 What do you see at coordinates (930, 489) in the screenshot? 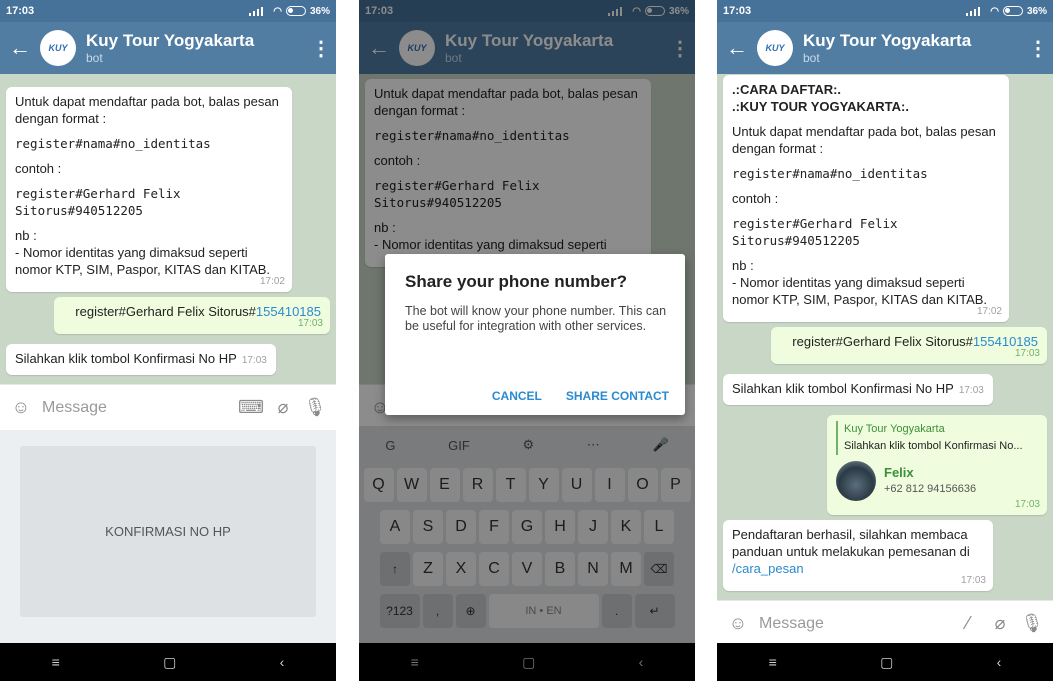
I see `contact-phone: +62 812 94156636` at bounding box center [930, 489].